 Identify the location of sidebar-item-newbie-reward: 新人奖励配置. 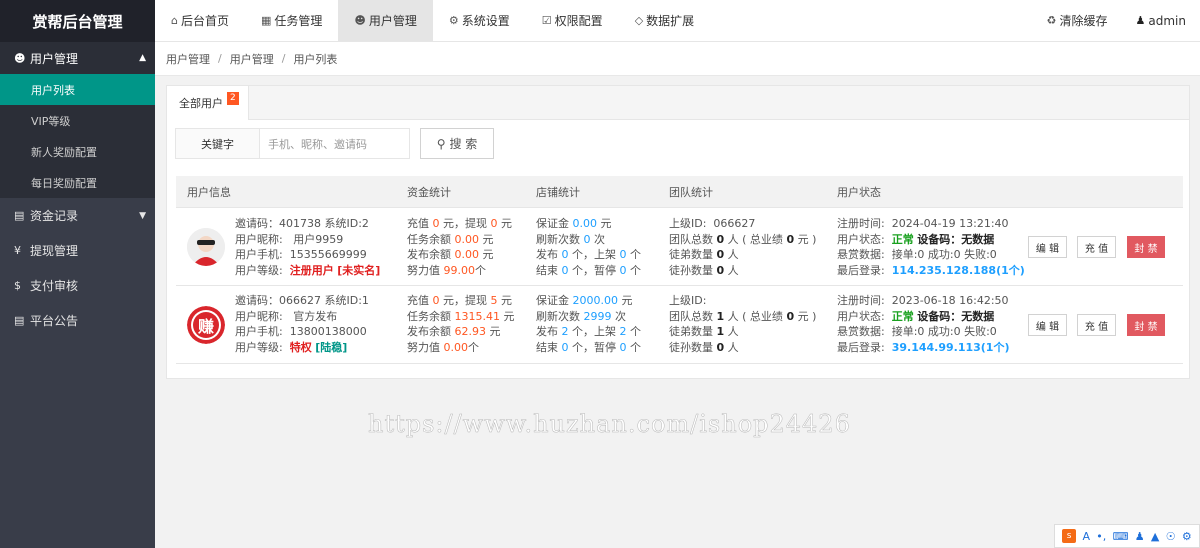
(77, 151).